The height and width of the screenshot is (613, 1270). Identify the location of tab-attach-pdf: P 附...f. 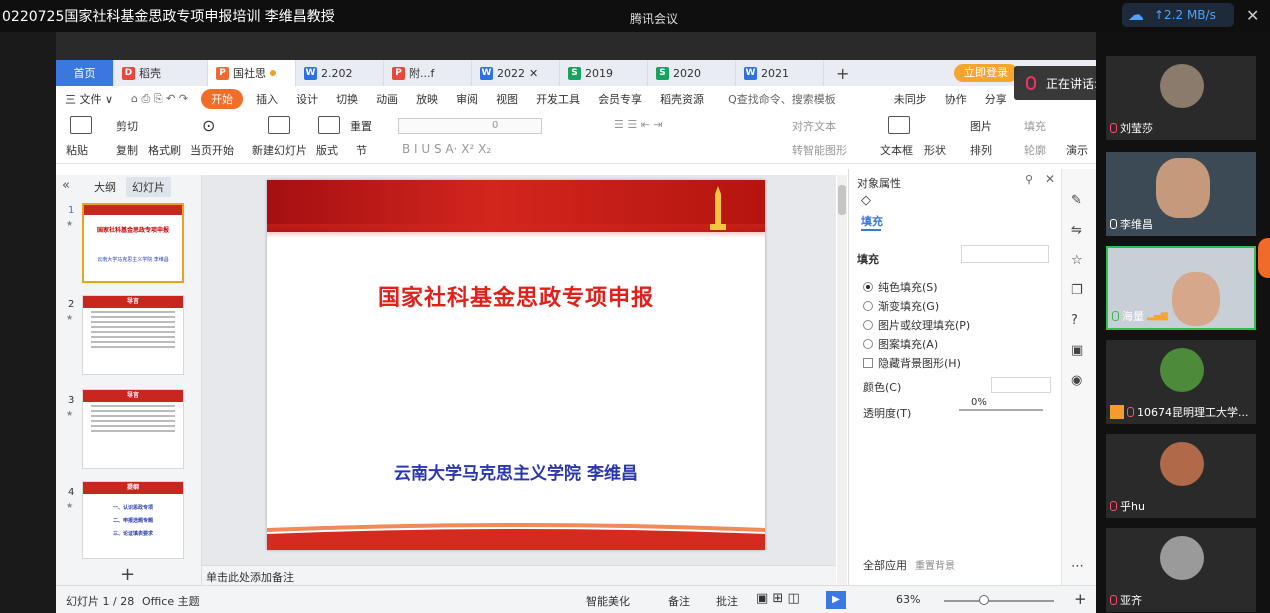
(428, 73).